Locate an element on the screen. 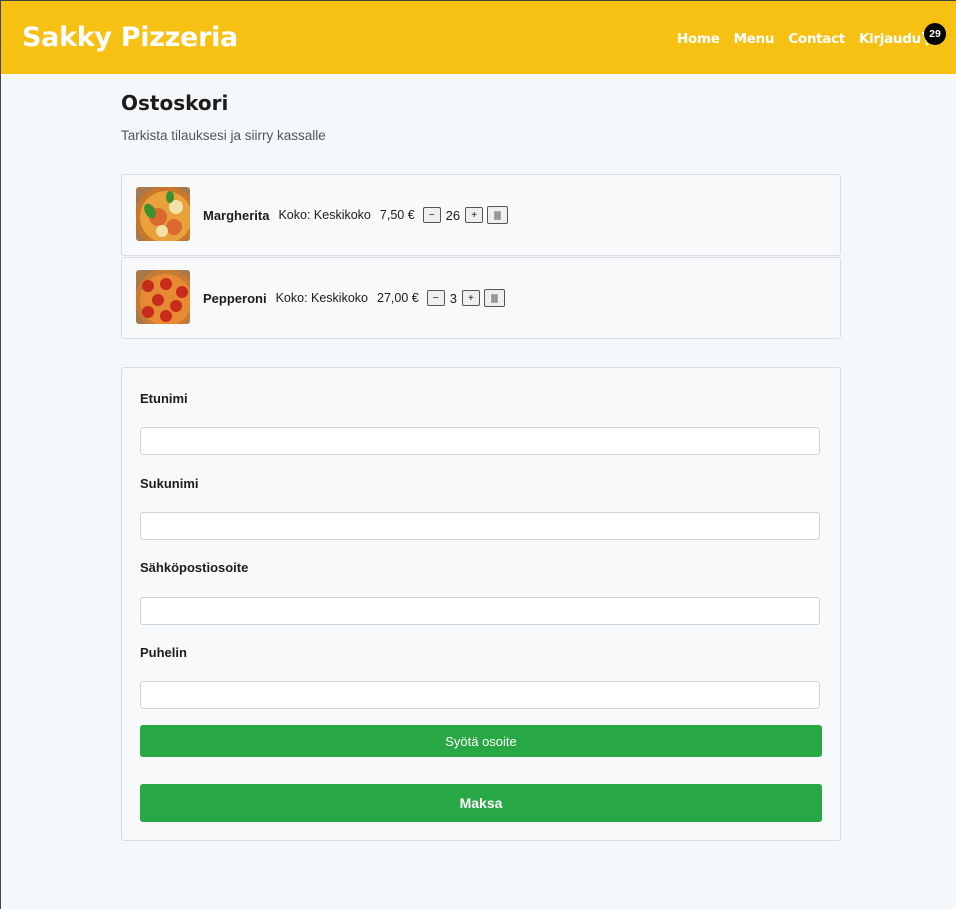  phone-label: Puhelin is located at coordinates (163, 652).